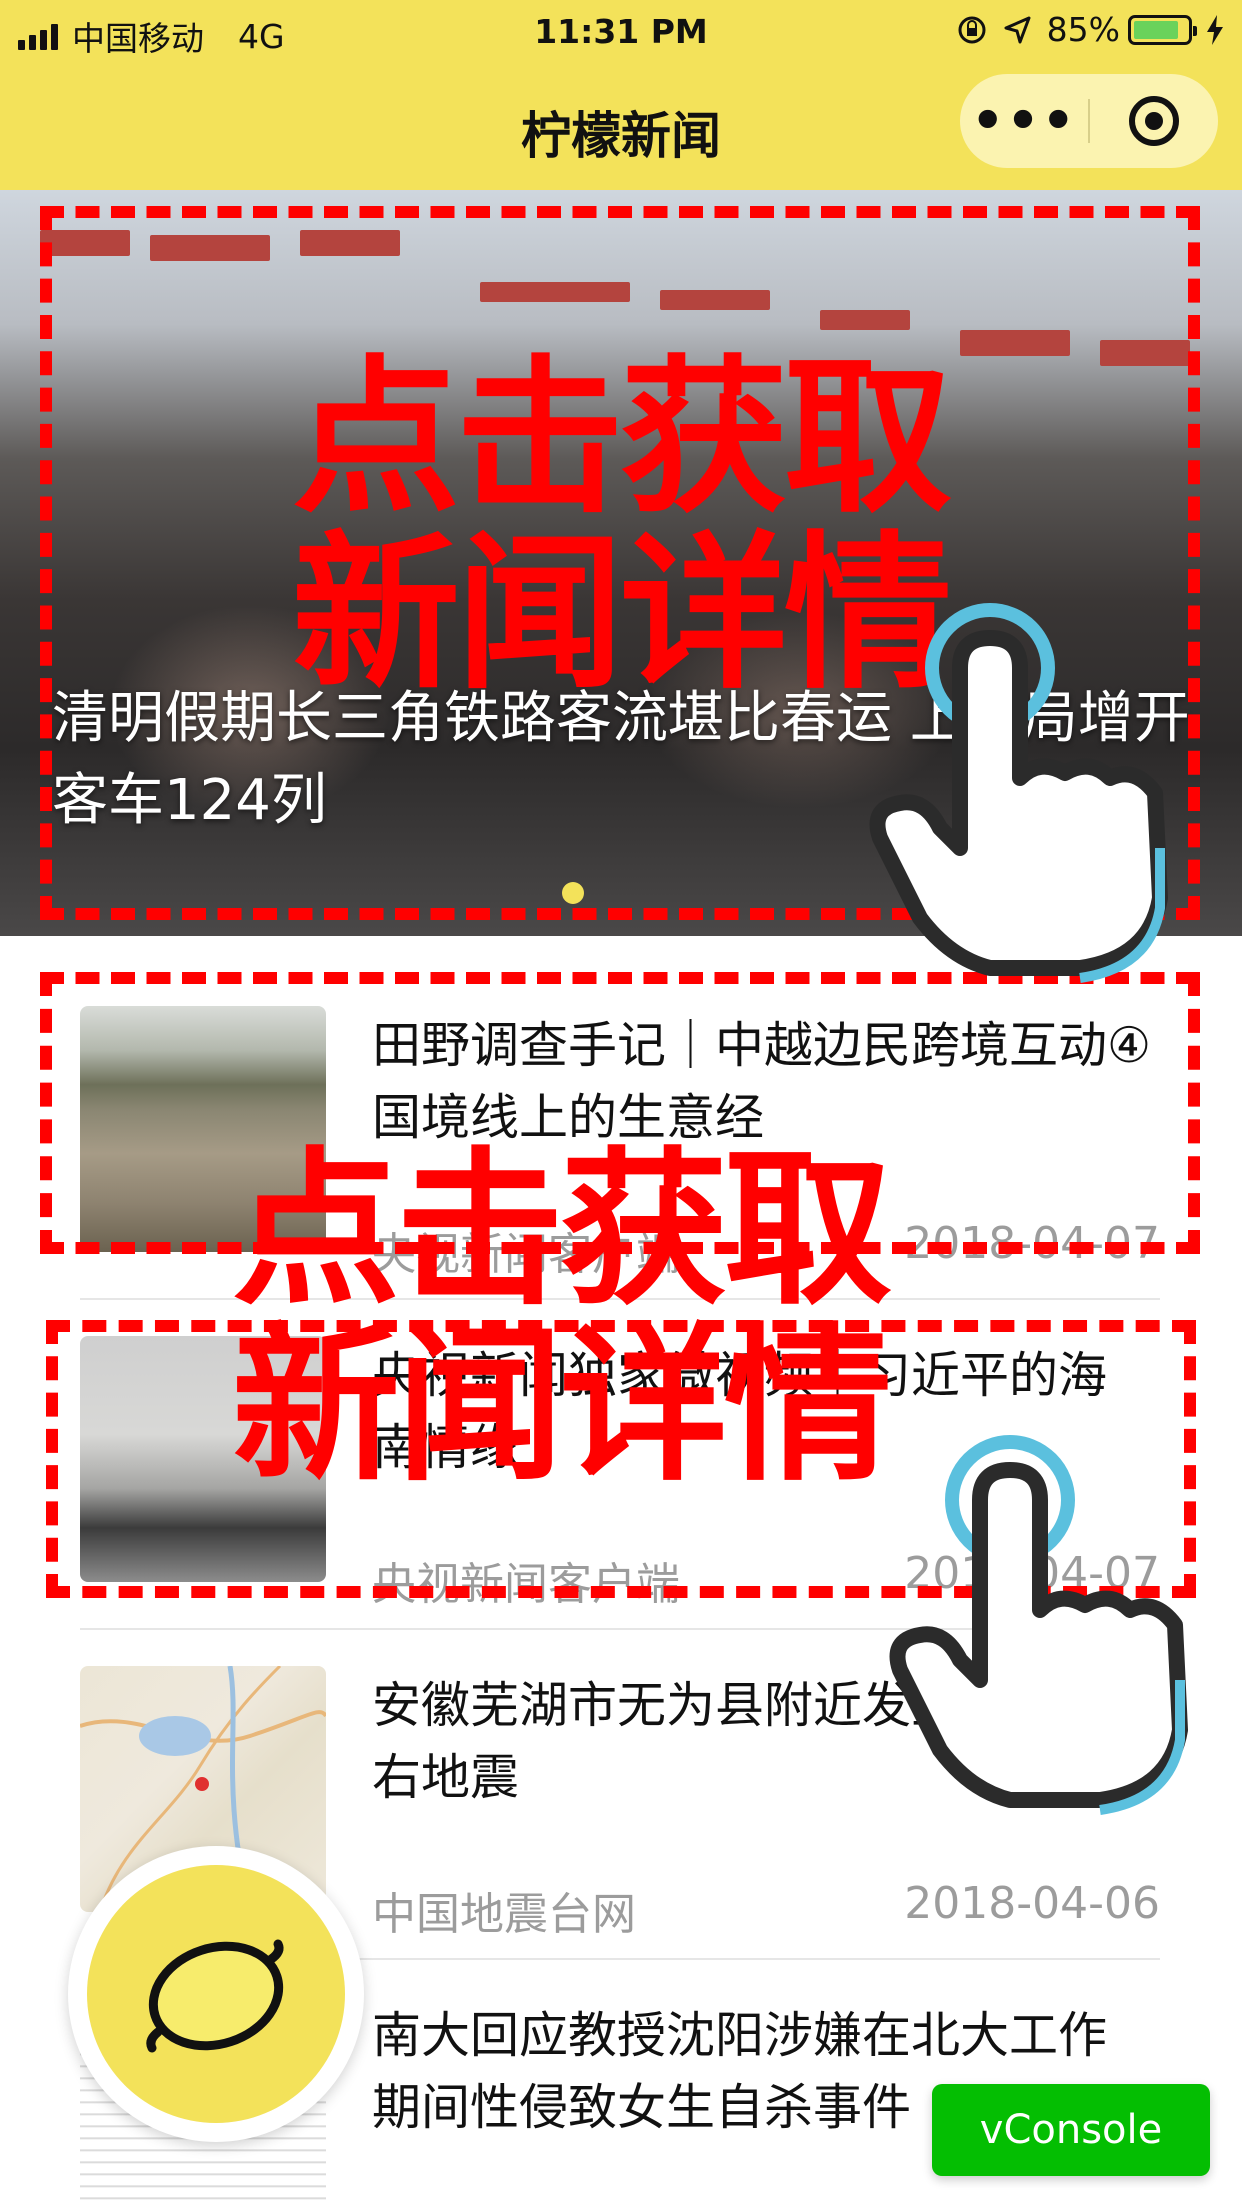 This screenshot has height=2208, width=1242. What do you see at coordinates (1156, 29) in the screenshot?
I see `battery-fill` at bounding box center [1156, 29].